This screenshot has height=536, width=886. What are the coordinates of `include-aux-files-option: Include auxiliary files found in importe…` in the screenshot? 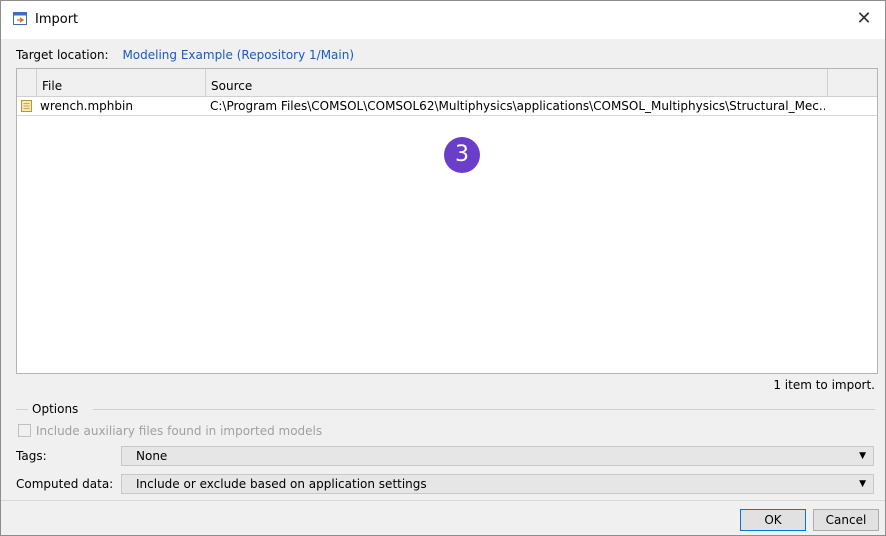 It's located at (170, 431).